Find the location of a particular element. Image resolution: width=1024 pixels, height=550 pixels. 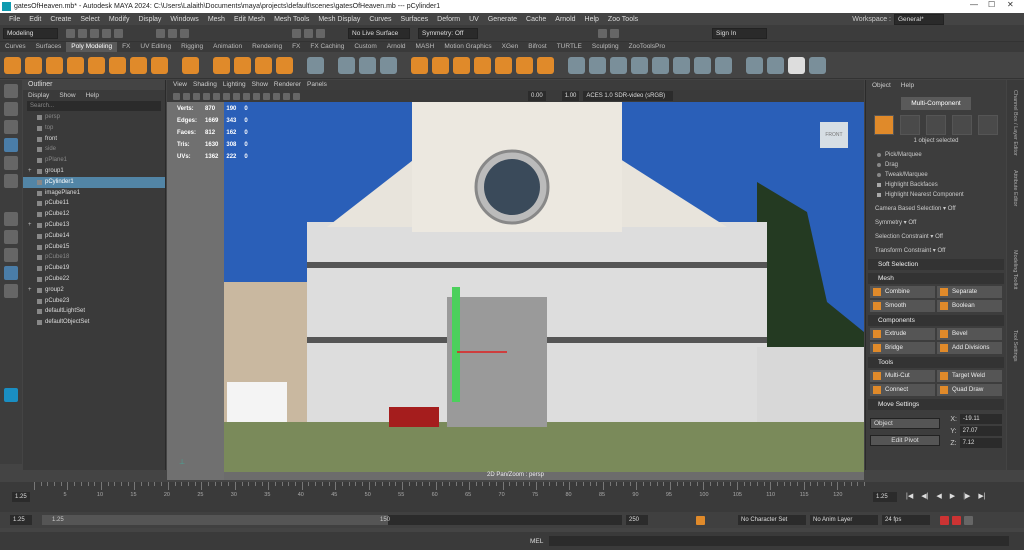

redo-icon is located at coordinates (118, 33).